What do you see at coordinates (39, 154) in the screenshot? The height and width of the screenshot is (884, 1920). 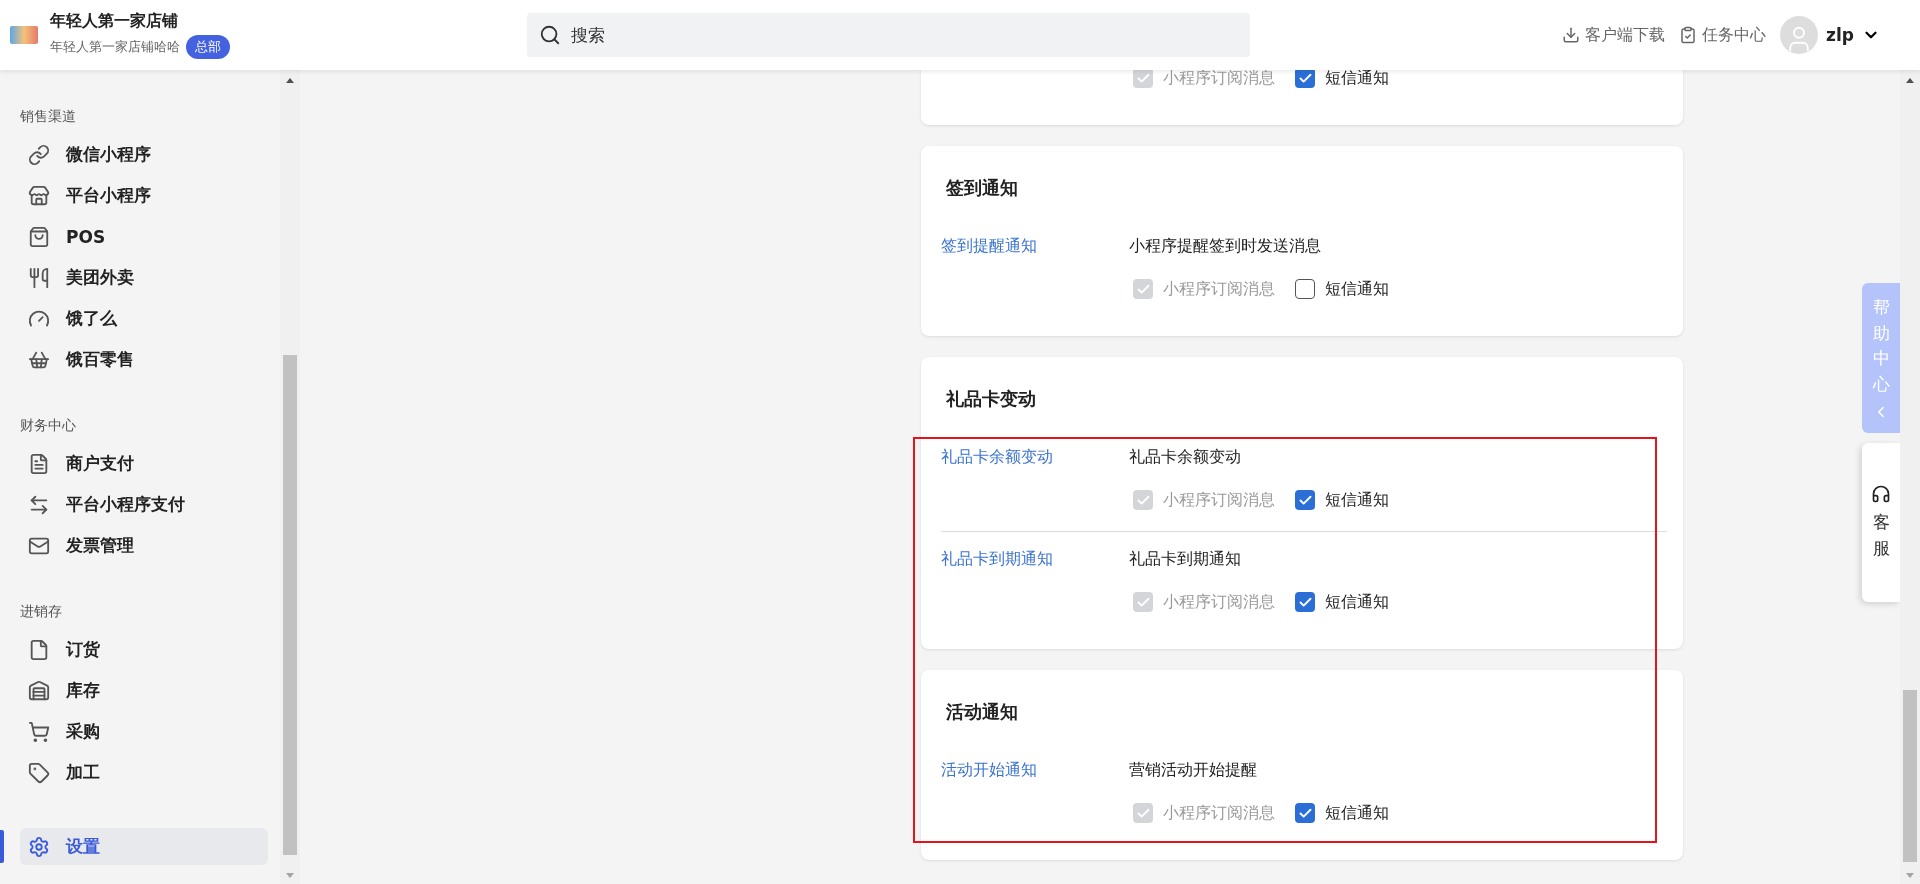 I see `link-icon` at bounding box center [39, 154].